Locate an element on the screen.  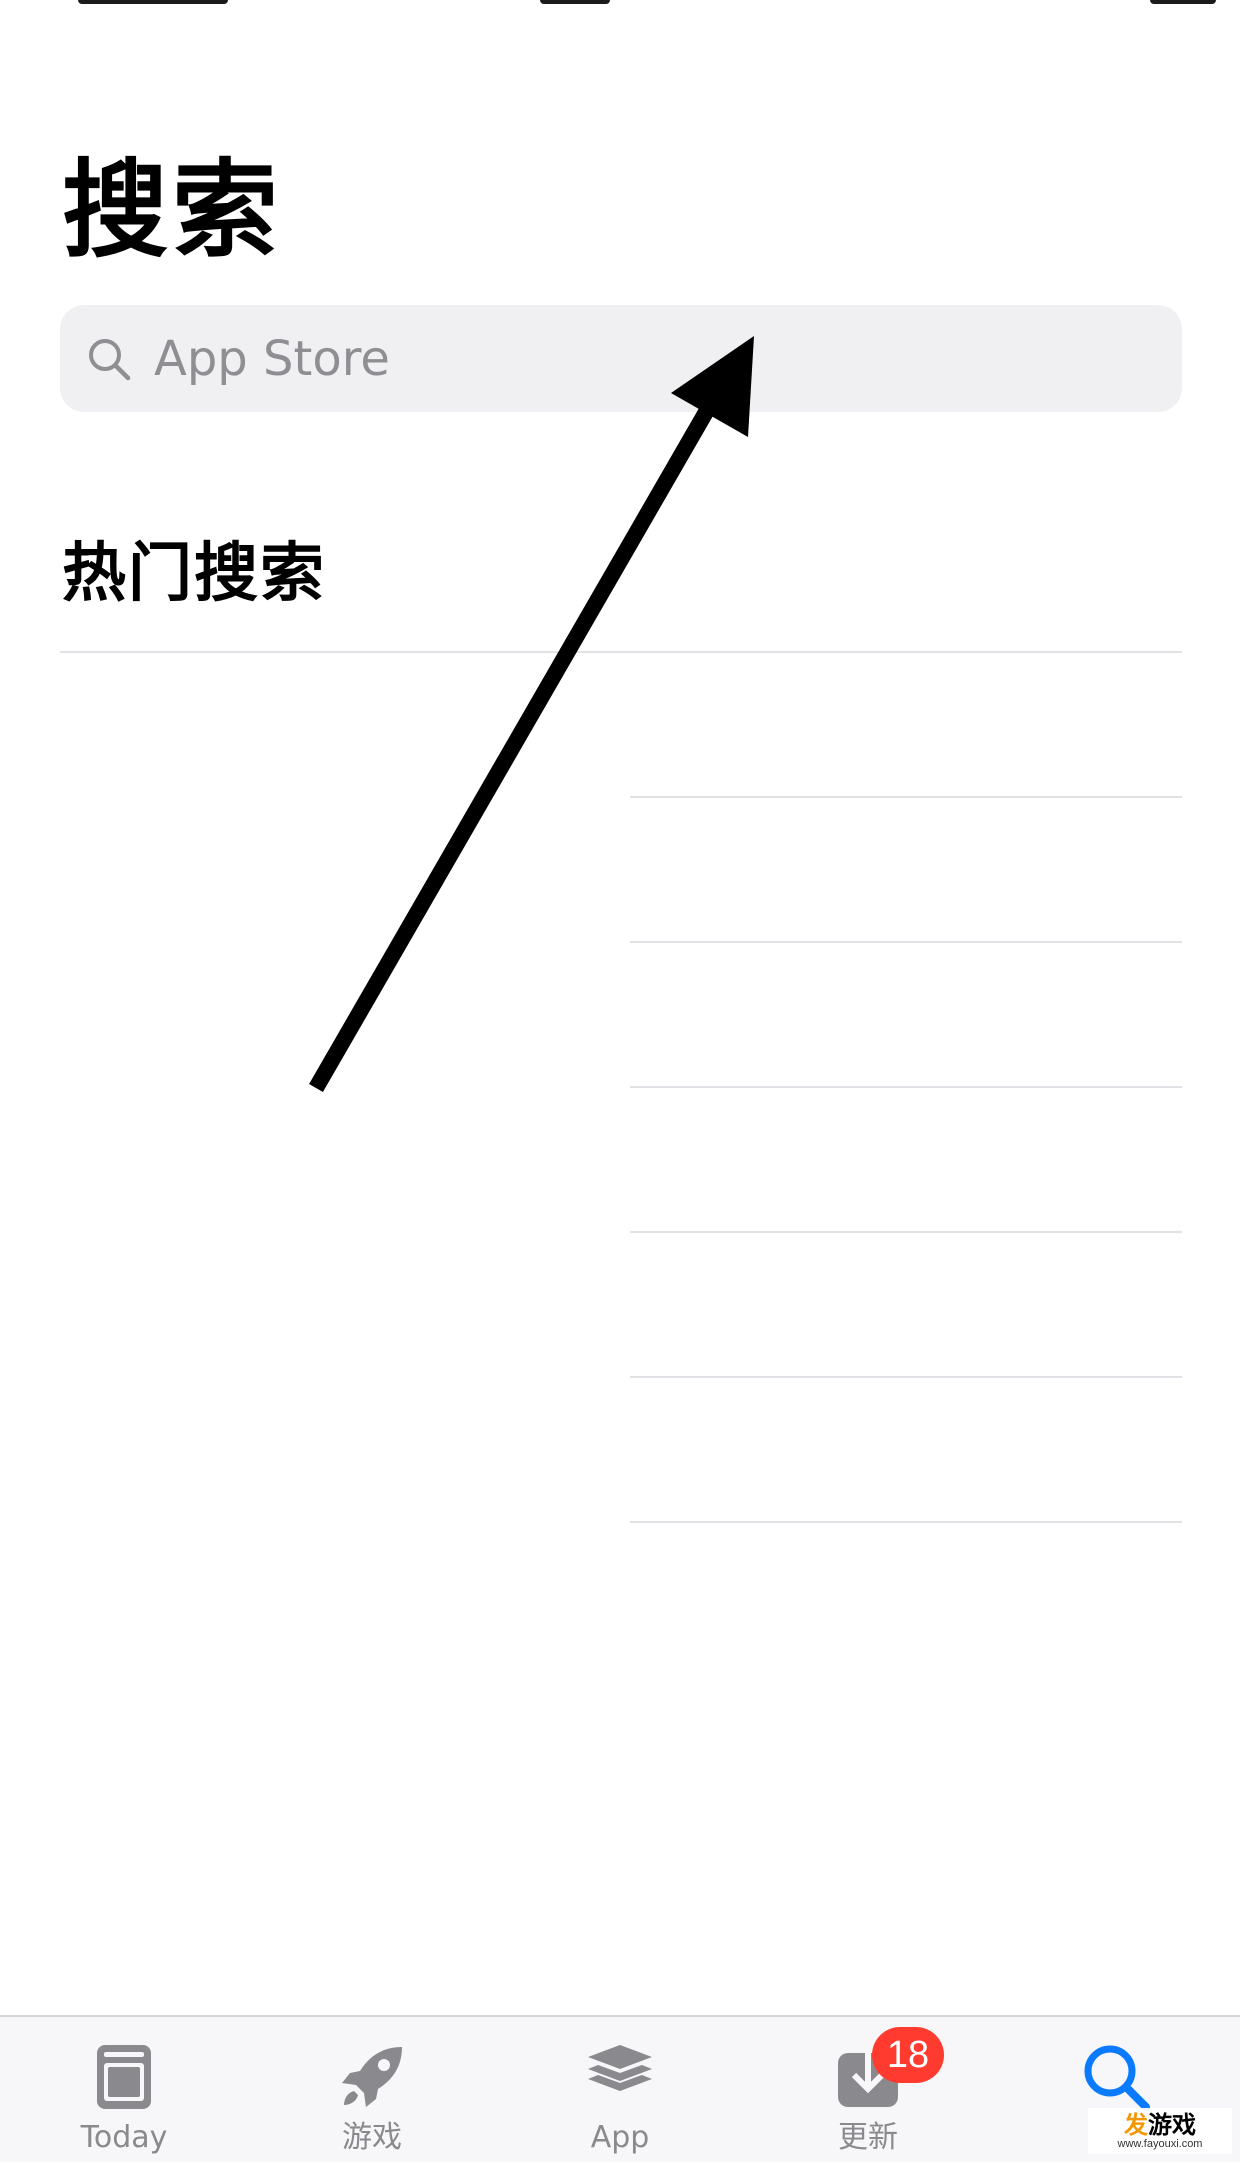
search-bar is located at coordinates (621, 358).